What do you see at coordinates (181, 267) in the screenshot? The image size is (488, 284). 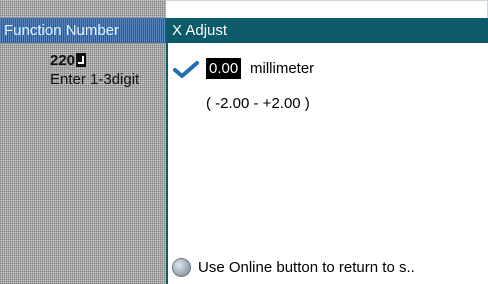 I see `online-indicator-icon` at bounding box center [181, 267].